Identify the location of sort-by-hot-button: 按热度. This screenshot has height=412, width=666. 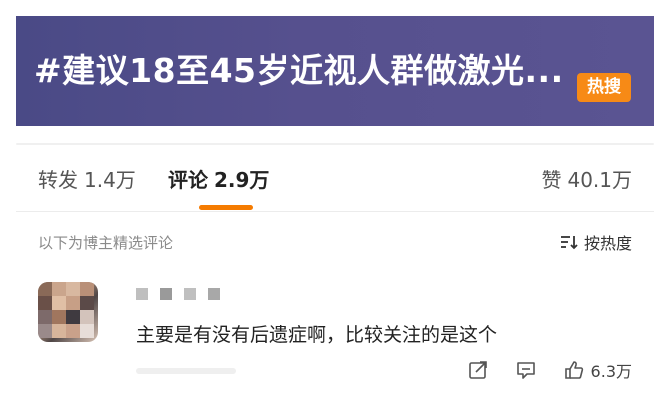
(596, 242).